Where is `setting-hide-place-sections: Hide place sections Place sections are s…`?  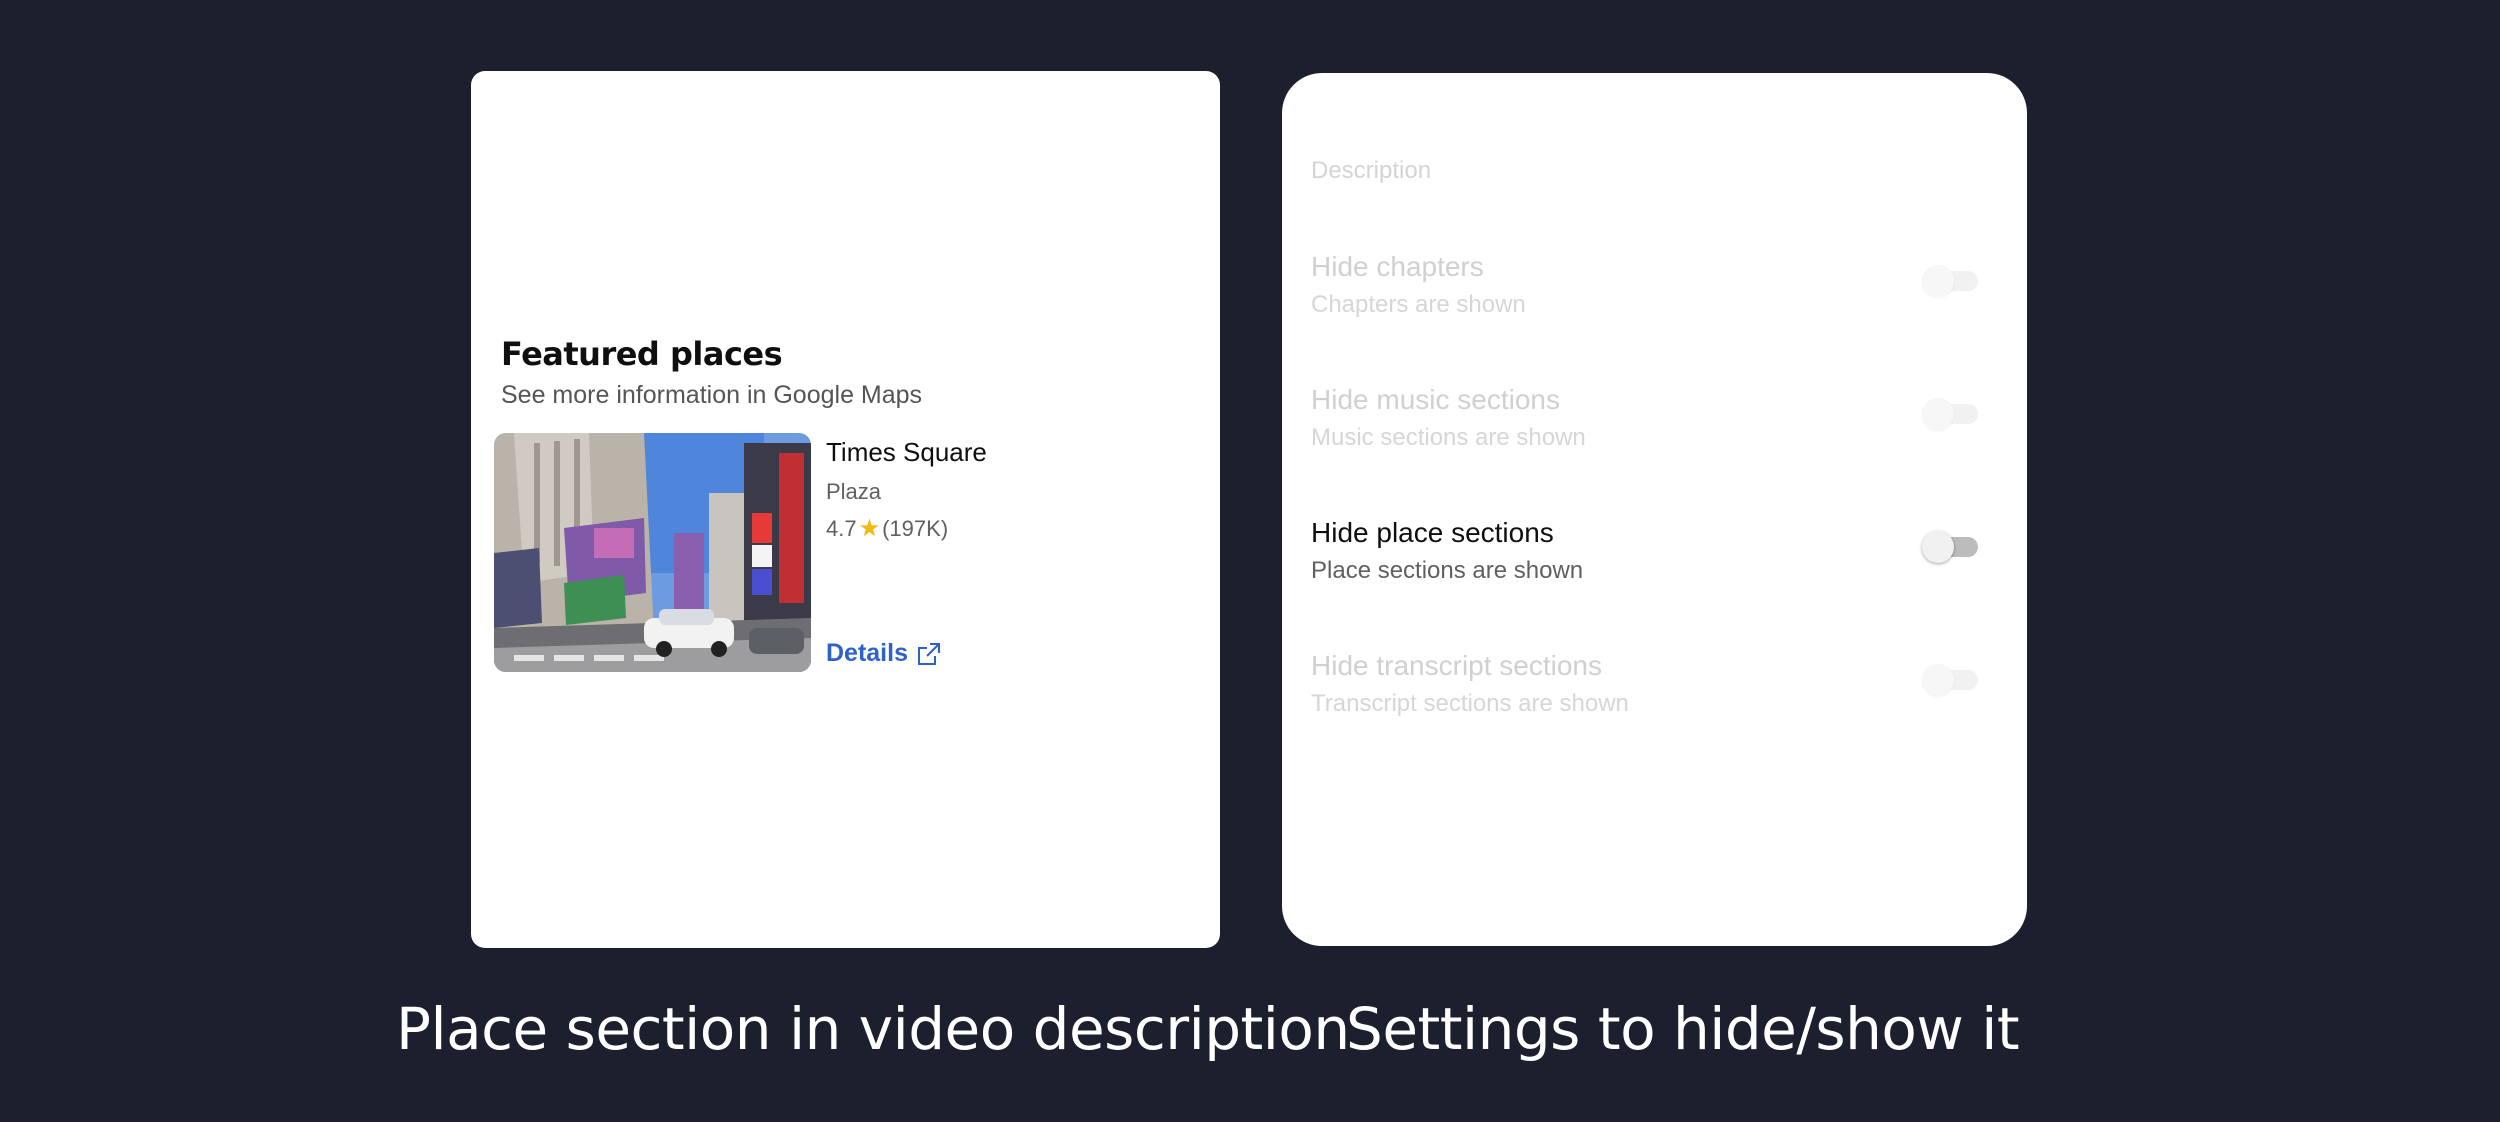
setting-hide-place-sections: Hide place sections Place sections are s… is located at coordinates (1656, 557).